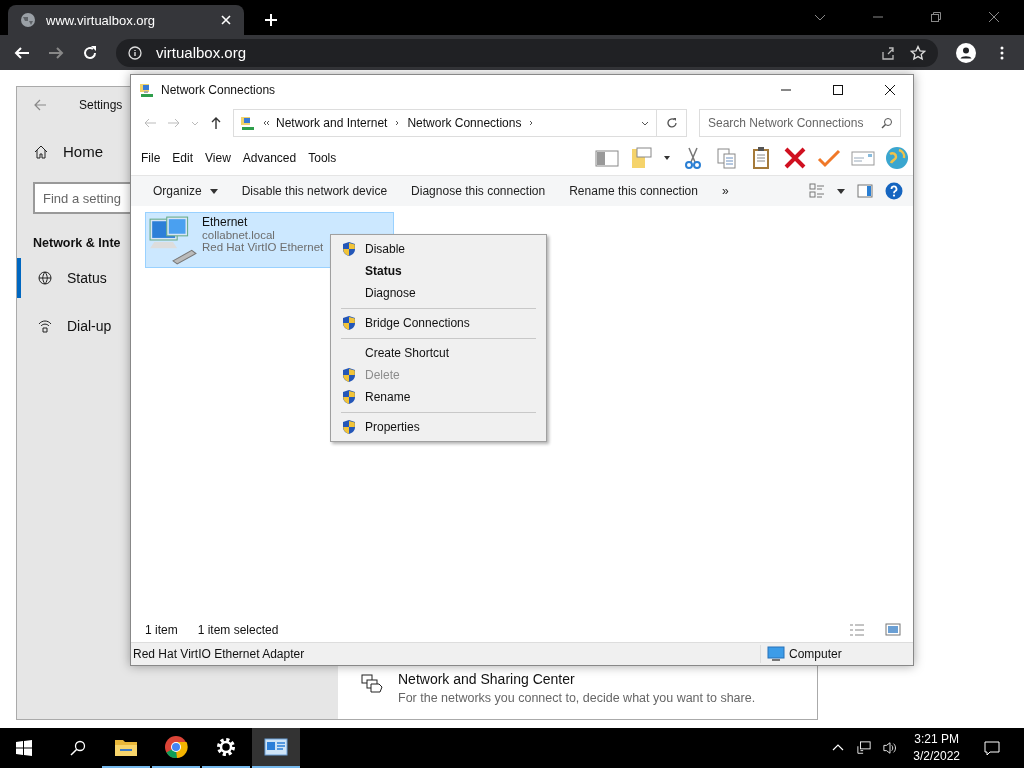 The width and height of the screenshot is (1024, 768). What do you see at coordinates (185, 191) in the screenshot?
I see `command-button: Organize` at bounding box center [185, 191].